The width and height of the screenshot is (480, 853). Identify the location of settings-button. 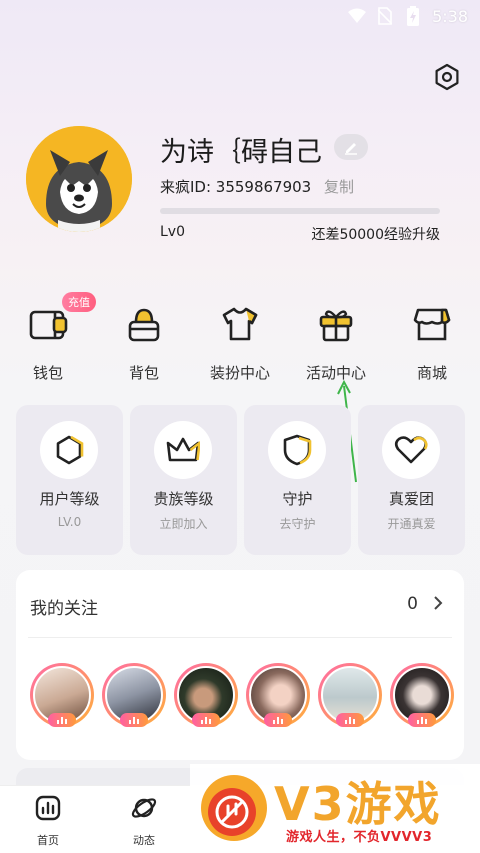
(447, 77).